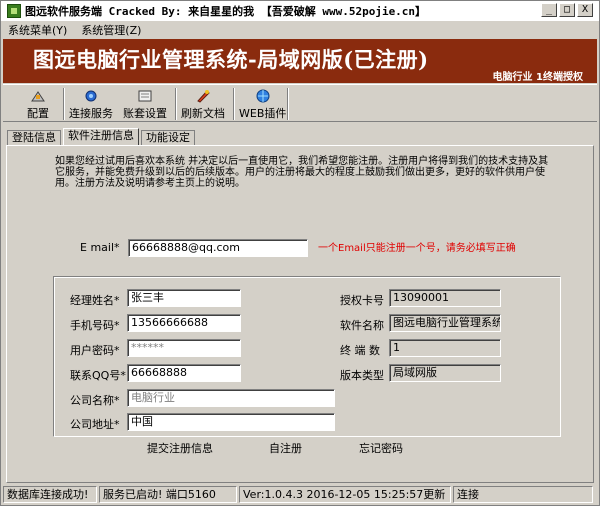  Describe the element at coordinates (14, 11) in the screenshot. I see `app-icon` at that location.